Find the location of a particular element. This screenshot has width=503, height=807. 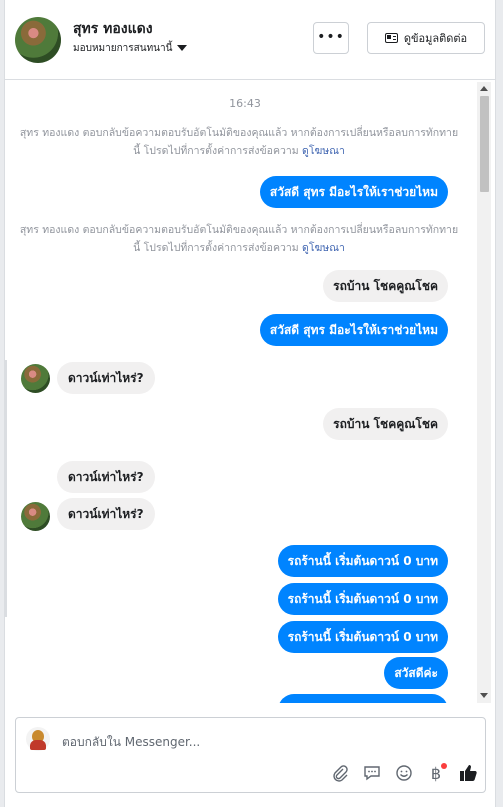

outgoing-message-partial is located at coordinates (363, 698).